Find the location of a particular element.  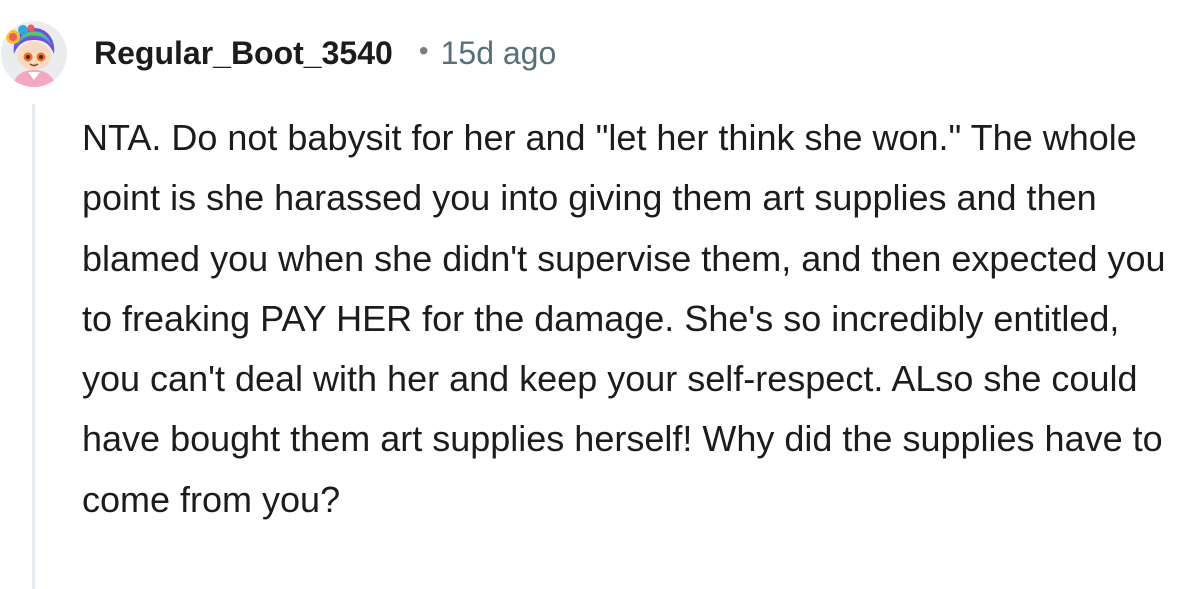

comment-timestamp: 15d ago is located at coordinates (499, 53).